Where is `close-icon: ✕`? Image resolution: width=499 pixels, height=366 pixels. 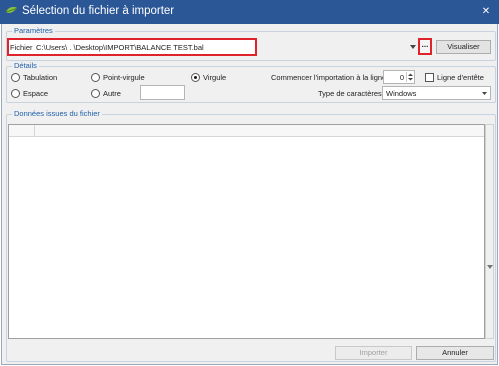 close-icon: ✕ is located at coordinates (486, 11).